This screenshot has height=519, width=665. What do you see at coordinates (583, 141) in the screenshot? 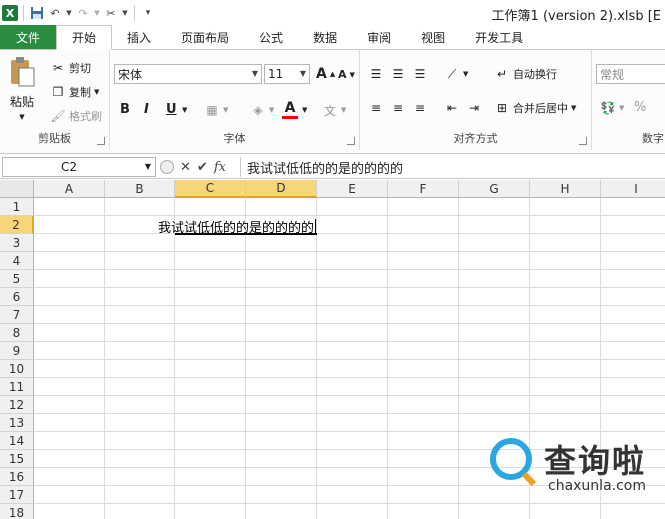
I see `alignment-launcher-icon` at bounding box center [583, 141].